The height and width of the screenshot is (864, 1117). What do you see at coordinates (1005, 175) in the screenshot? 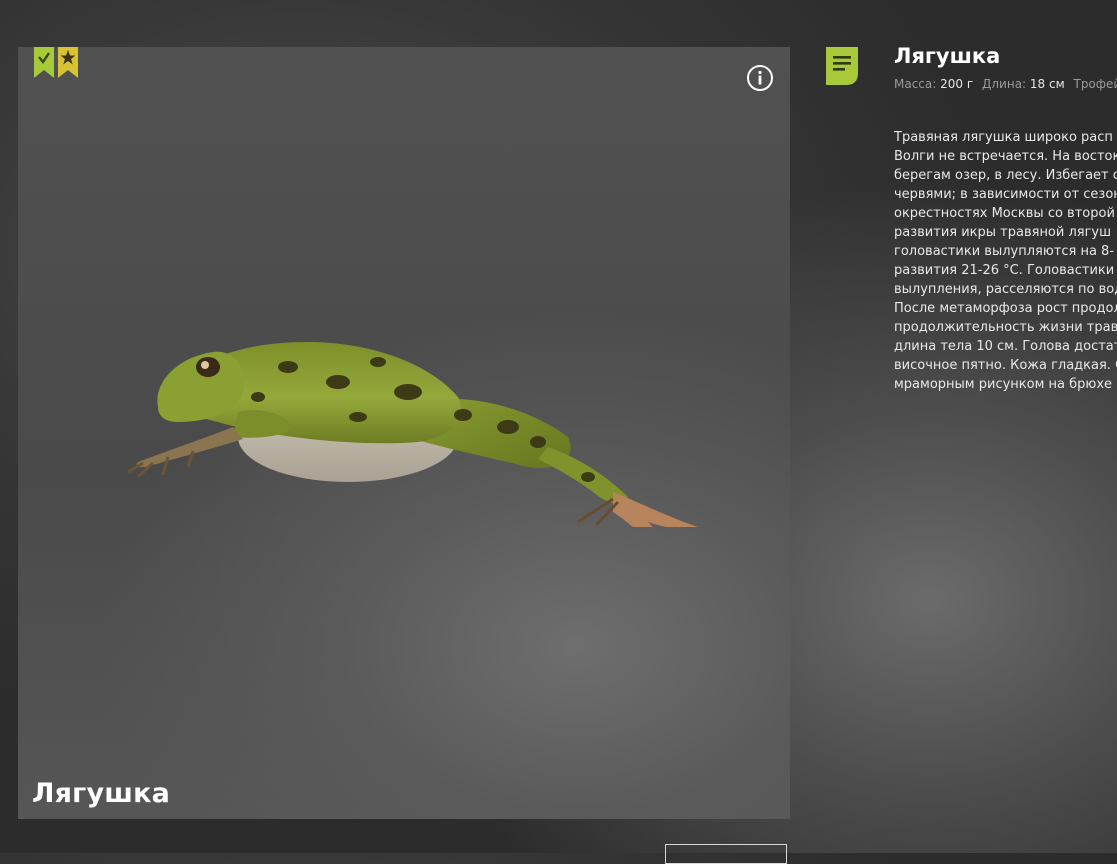
I see `description-line: берегам озер, в лесу. Избегает с` at bounding box center [1005, 175].